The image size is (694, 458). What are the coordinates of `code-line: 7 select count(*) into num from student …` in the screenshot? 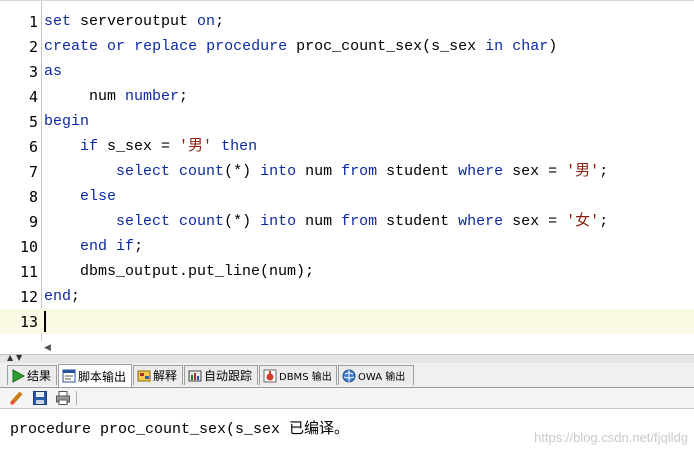 It's located at (347, 171).